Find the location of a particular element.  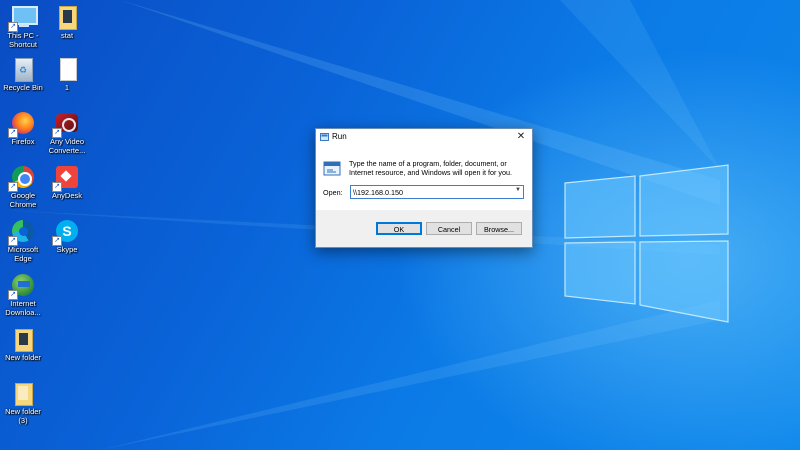

file-icon is located at coordinates (67, 69).